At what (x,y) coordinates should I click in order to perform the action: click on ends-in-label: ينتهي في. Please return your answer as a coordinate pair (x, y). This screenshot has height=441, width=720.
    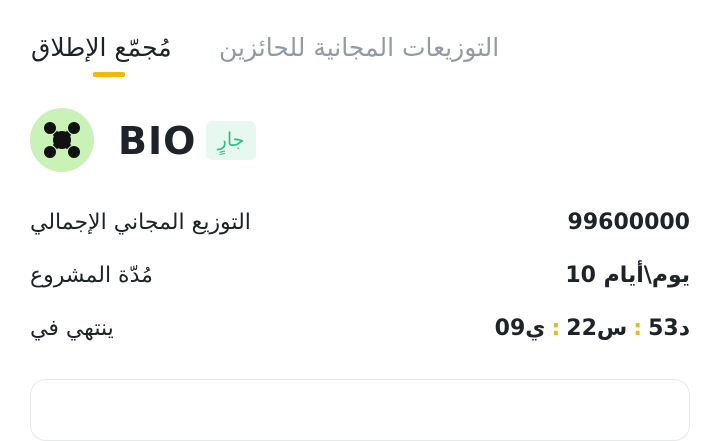
    Looking at the image, I should click on (72, 328).